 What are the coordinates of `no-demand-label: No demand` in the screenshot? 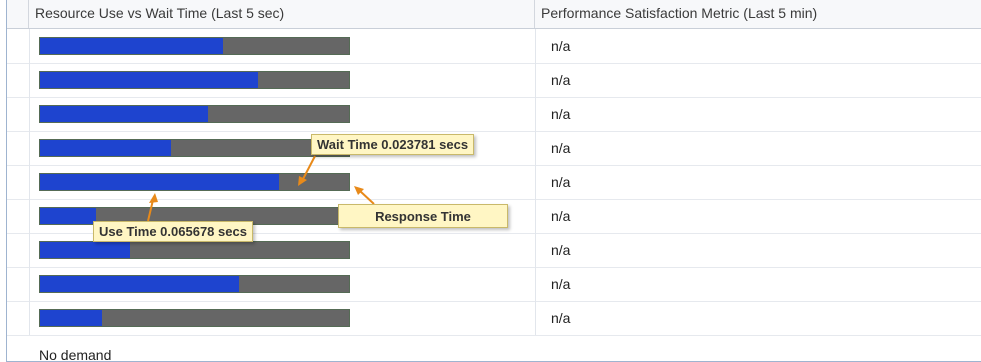 It's located at (75, 354).